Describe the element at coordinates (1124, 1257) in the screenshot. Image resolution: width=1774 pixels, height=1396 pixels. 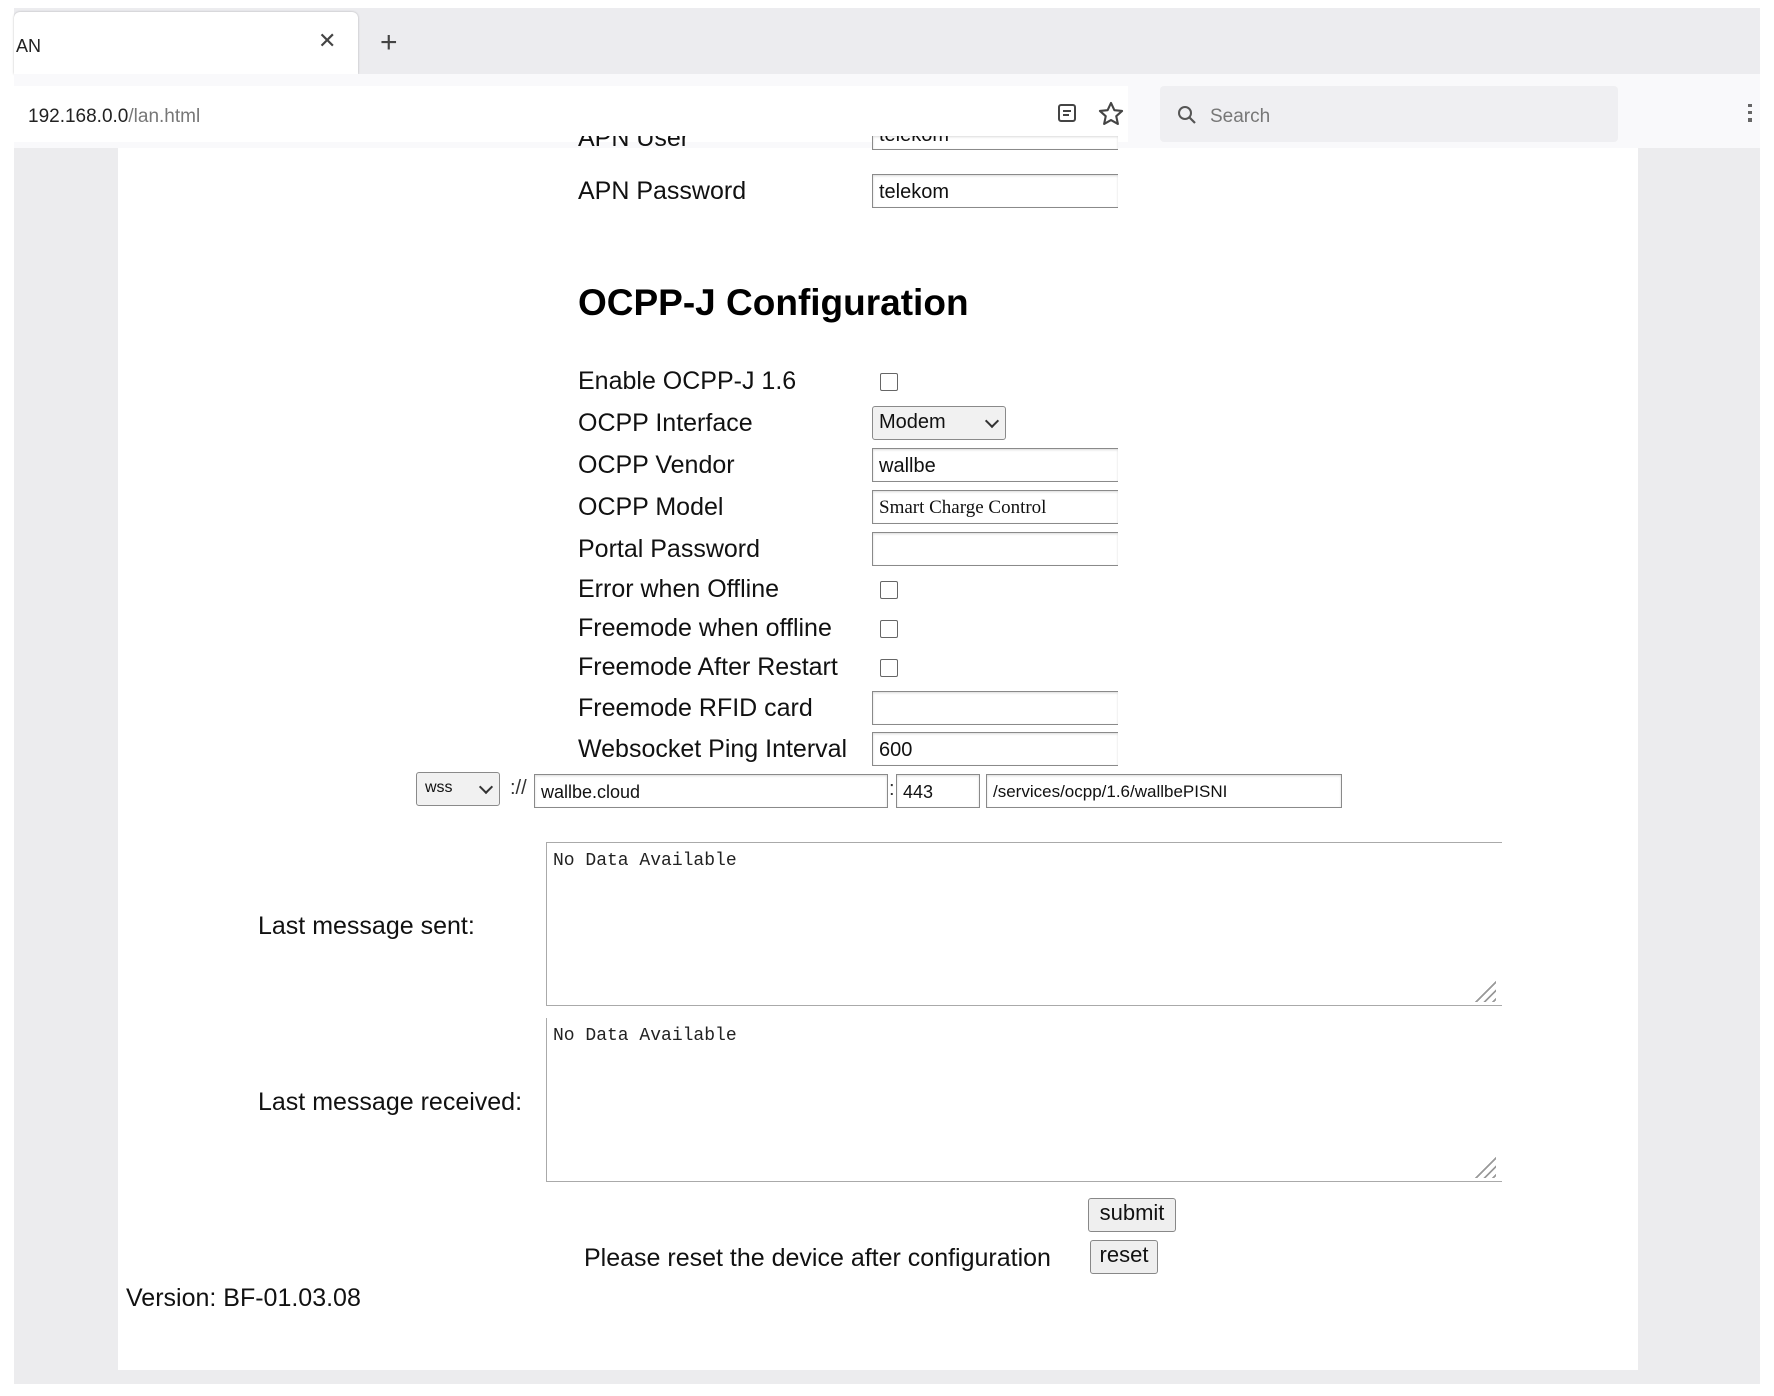
I see `reset-button: reset` at that location.